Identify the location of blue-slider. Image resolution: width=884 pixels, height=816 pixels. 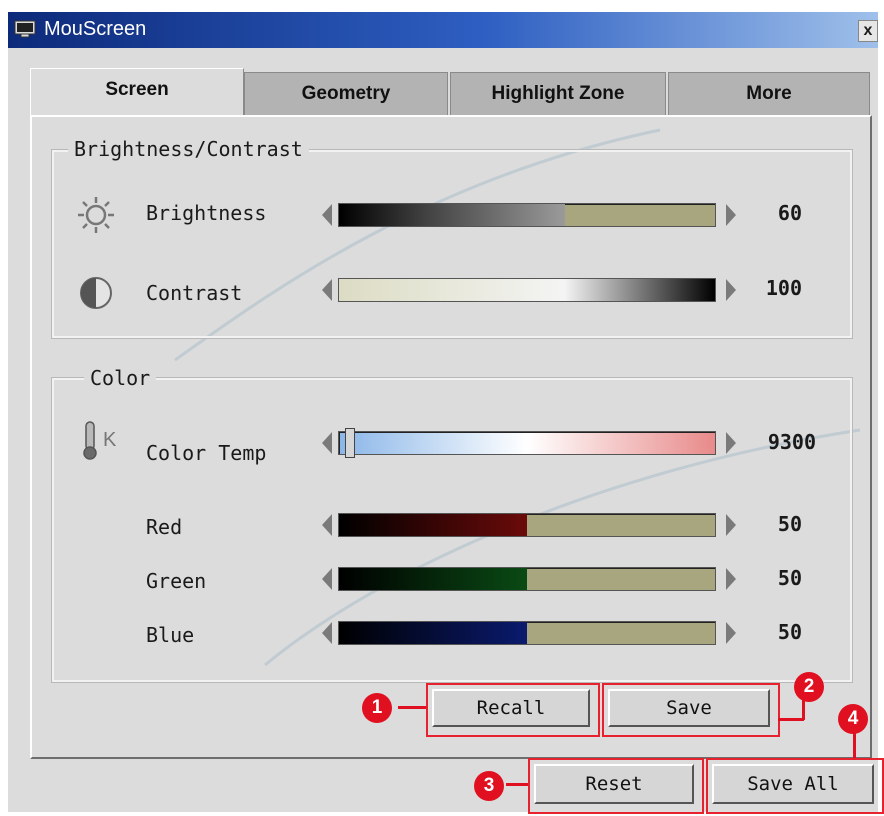
(527, 633).